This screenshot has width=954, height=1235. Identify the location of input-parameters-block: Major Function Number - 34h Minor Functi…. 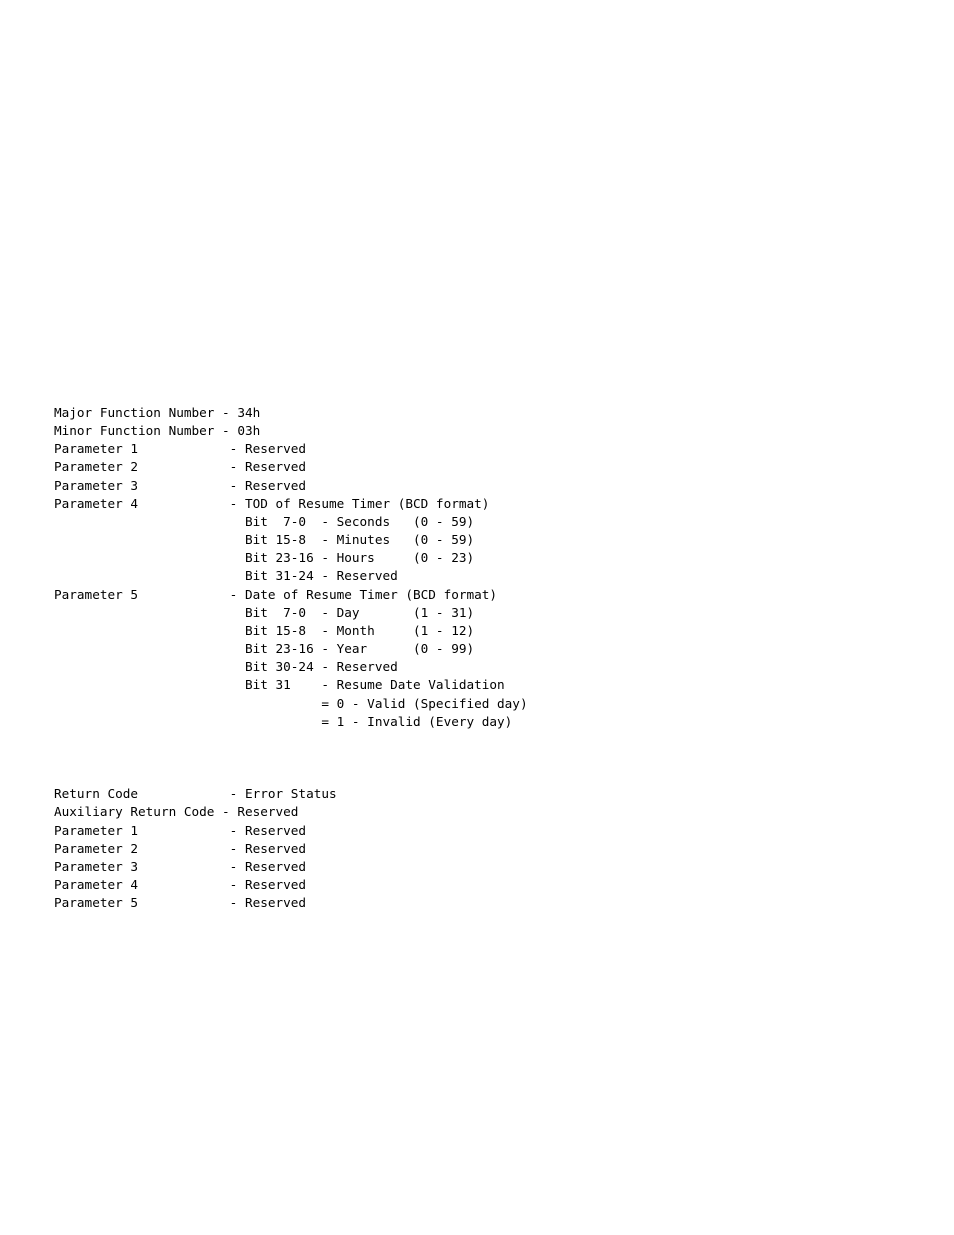
(291, 567).